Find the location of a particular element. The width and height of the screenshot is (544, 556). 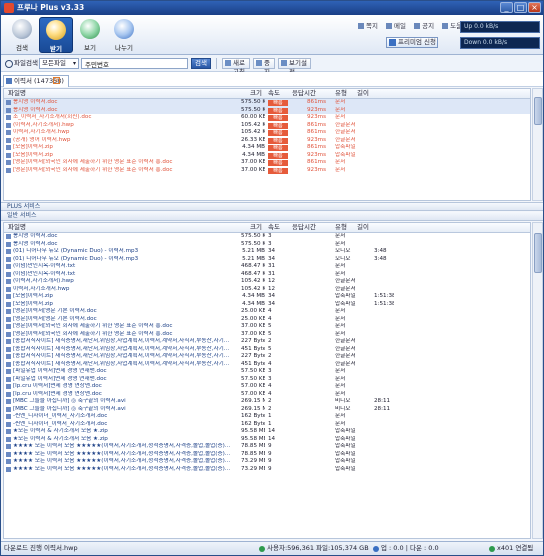

nav-view-button: 보기 is located at coordinates (90, 35).